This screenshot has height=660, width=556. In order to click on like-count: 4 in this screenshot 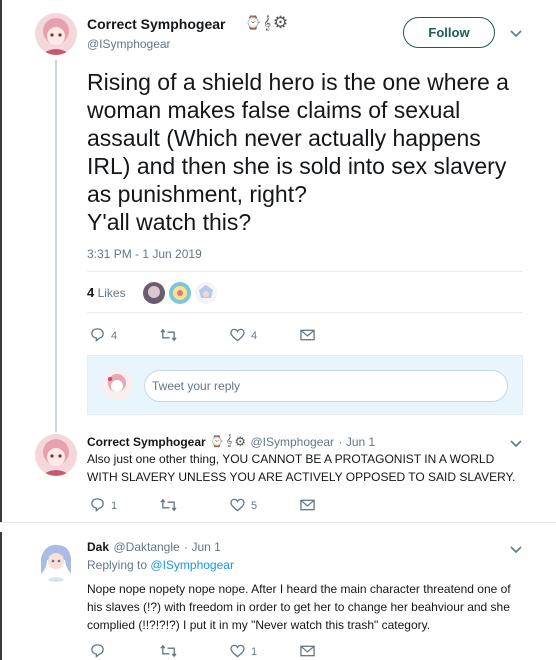, I will do `click(254, 336)`.